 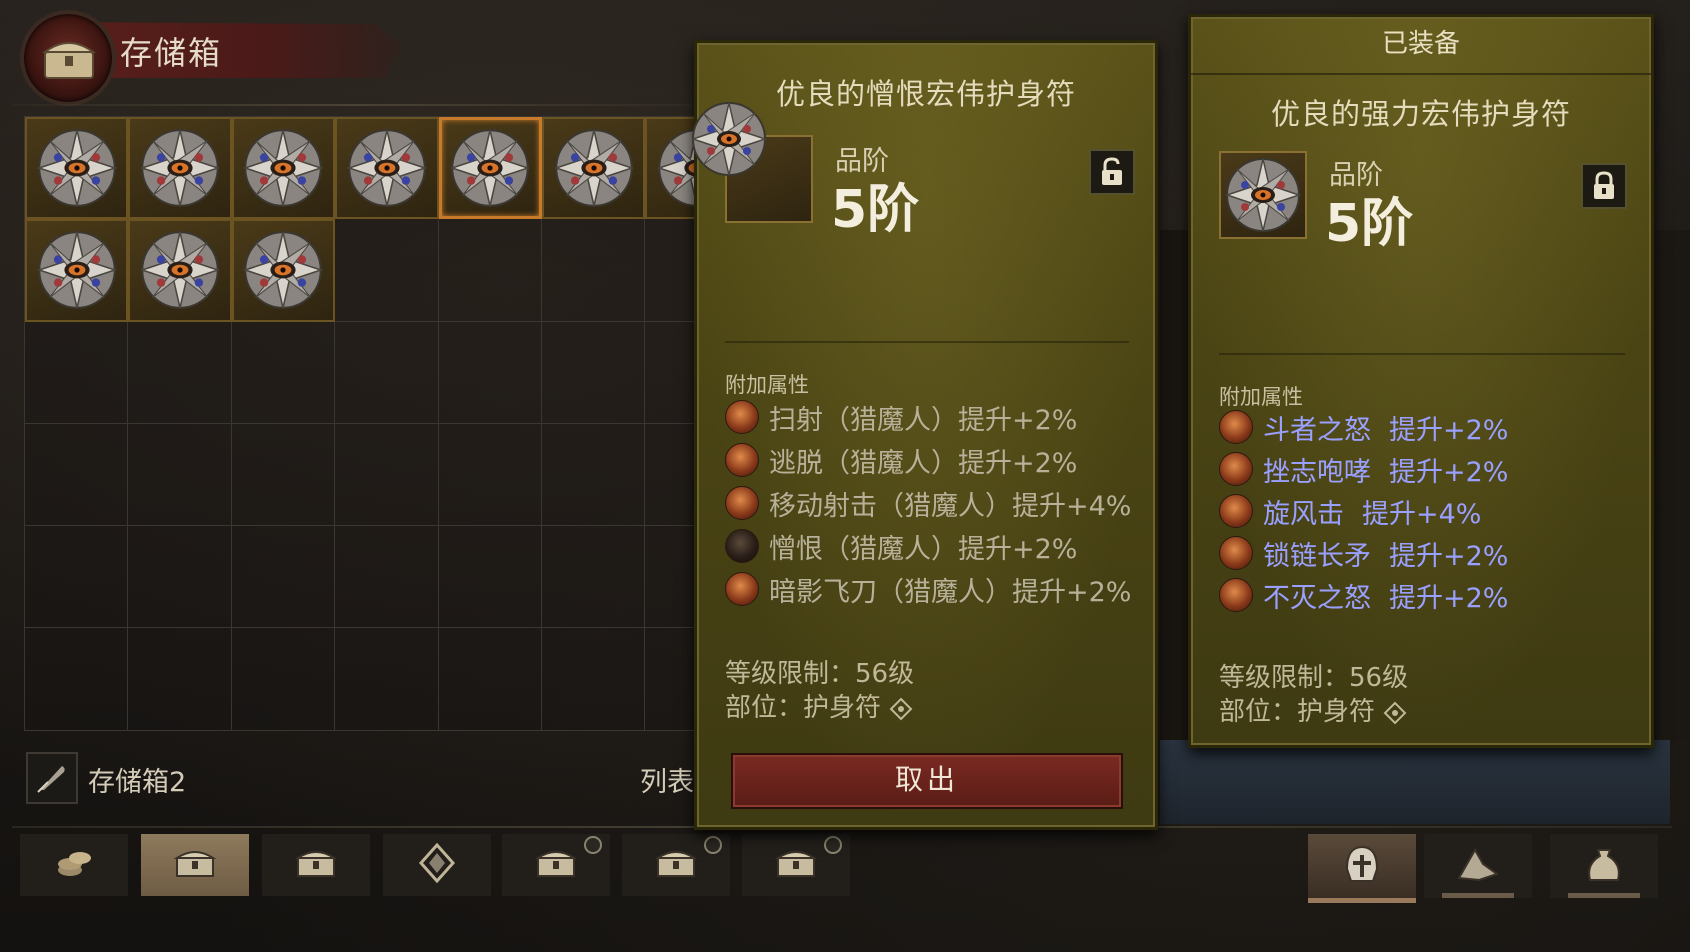 I want to click on storage-name: 存储箱2, so click(x=137, y=779).